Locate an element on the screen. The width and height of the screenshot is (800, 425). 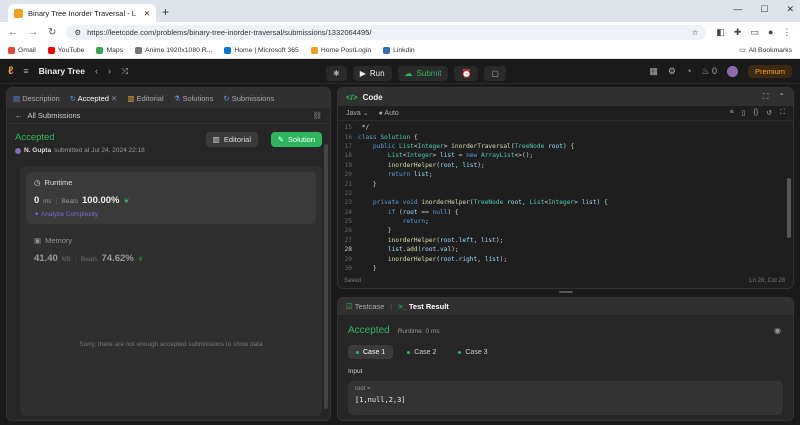
problem-list-title: Binary Tree is located at coordinates (62, 71).